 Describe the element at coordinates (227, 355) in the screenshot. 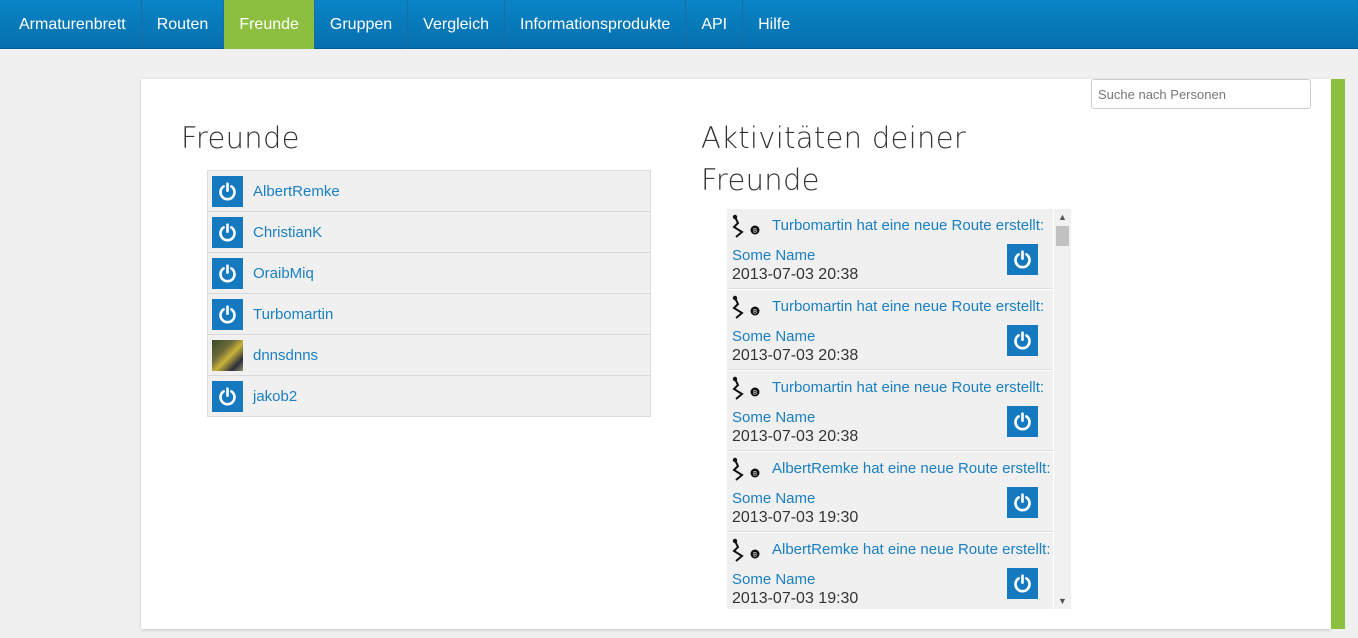

I see `avatar-photo` at that location.